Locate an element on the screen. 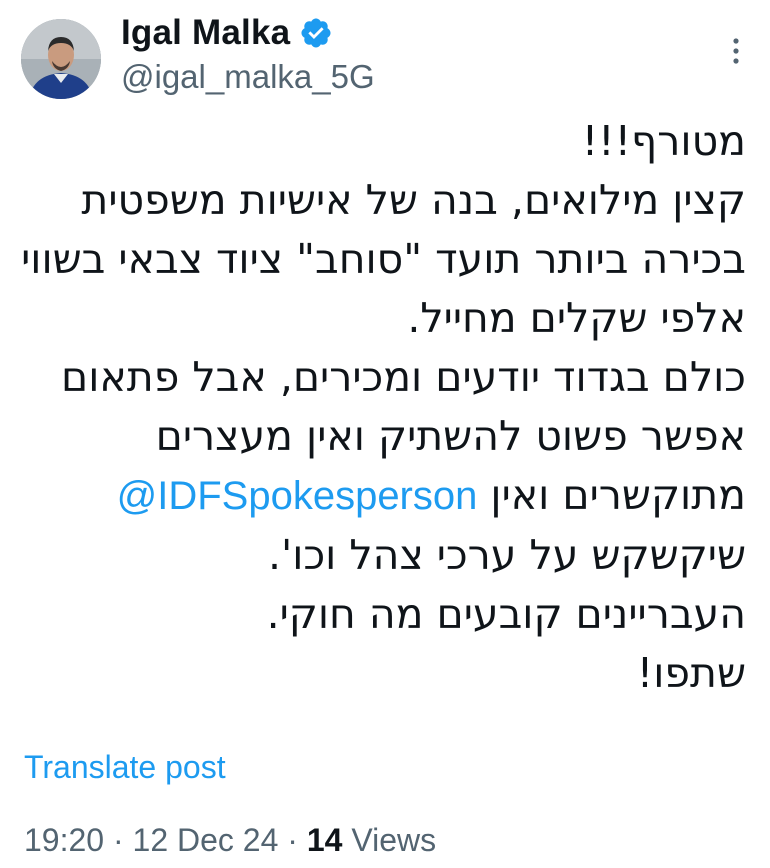 The height and width of the screenshot is (868, 770). tweet-line: שיקשקש על ערכי צהל וכו'. is located at coordinates (507, 555).